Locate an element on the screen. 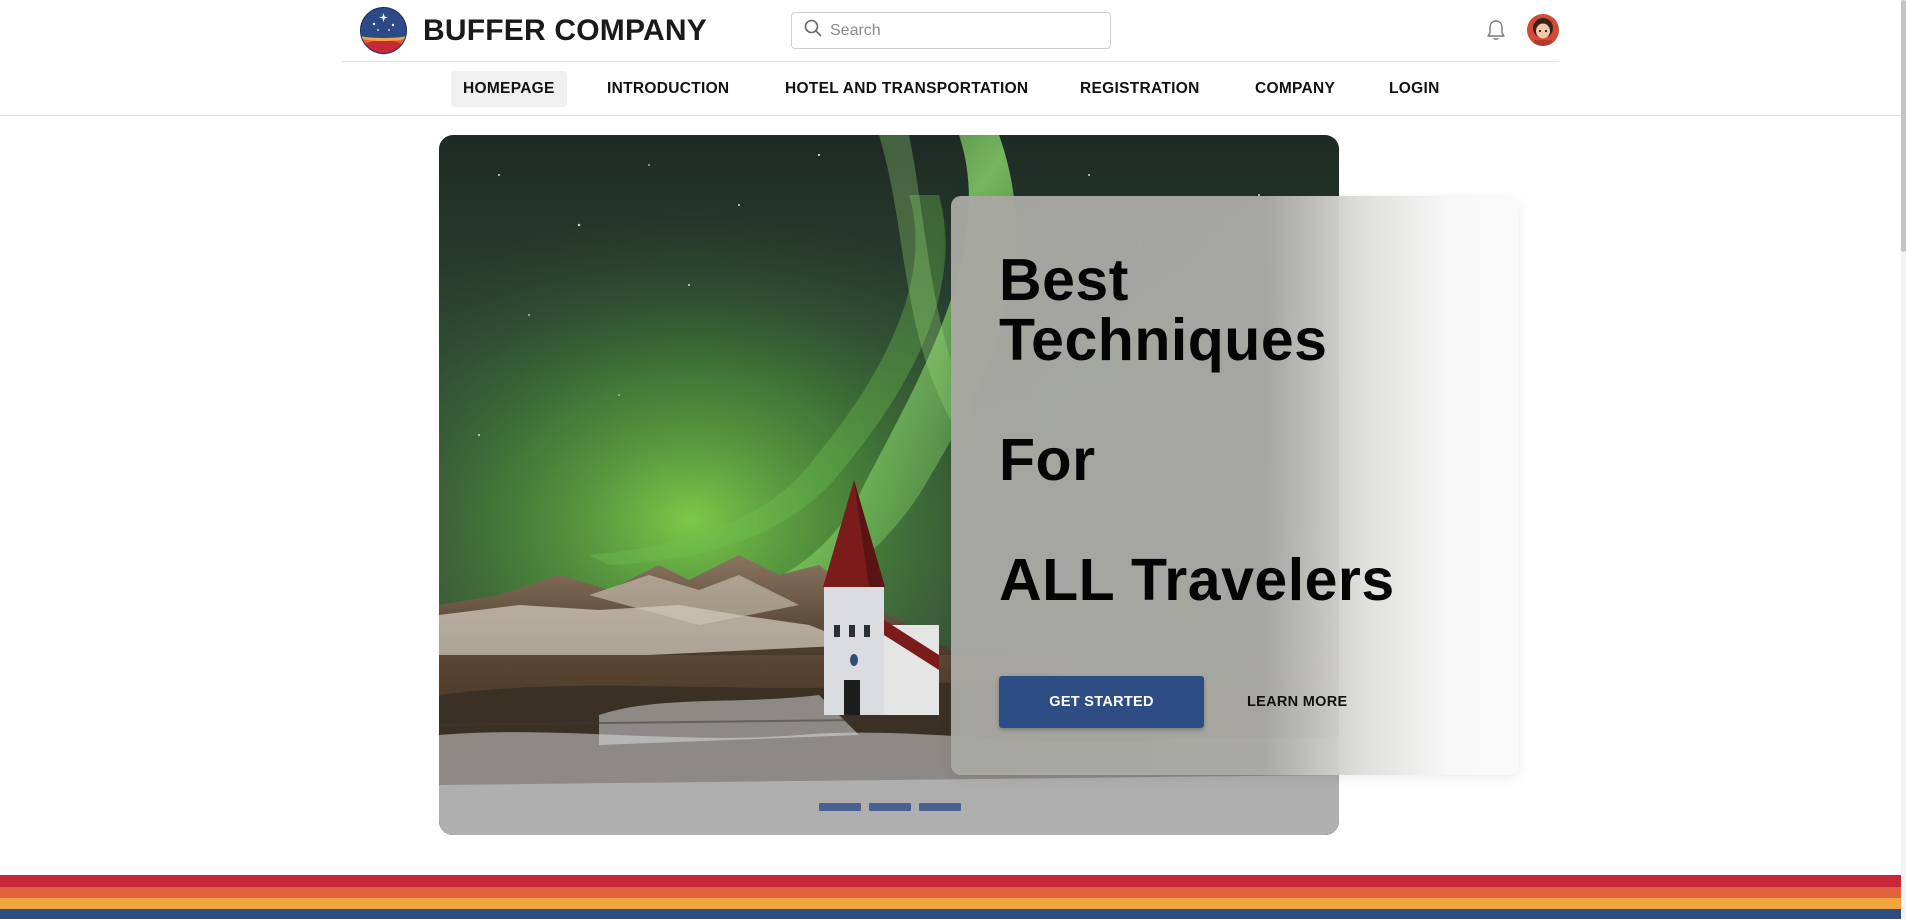  nav-item-homepage: HOMEPAGE is located at coordinates (509, 89).